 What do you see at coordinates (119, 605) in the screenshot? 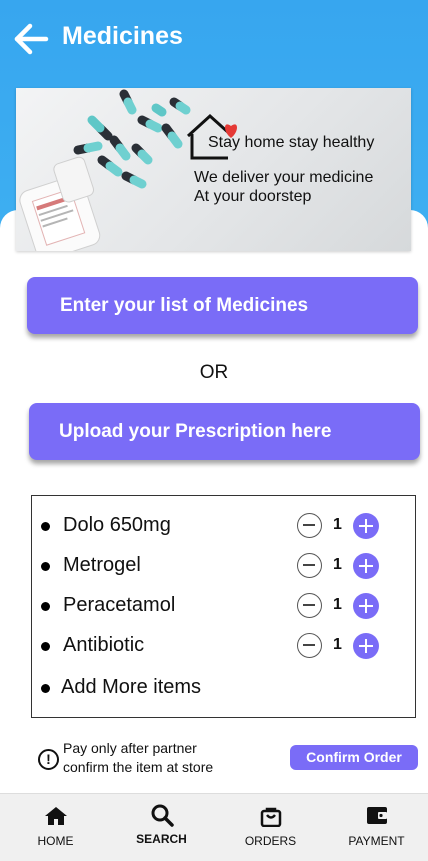
I see `medicine-name: Peracetamol` at bounding box center [119, 605].